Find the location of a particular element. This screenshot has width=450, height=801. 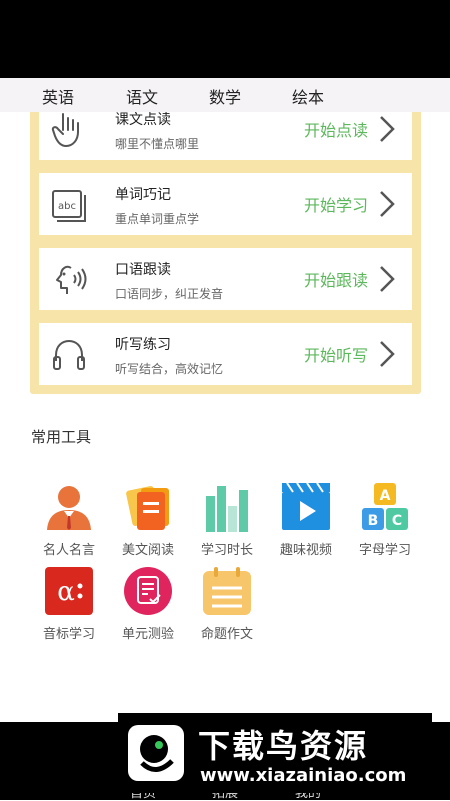

svg-text: abc is located at coordinates (67, 206).